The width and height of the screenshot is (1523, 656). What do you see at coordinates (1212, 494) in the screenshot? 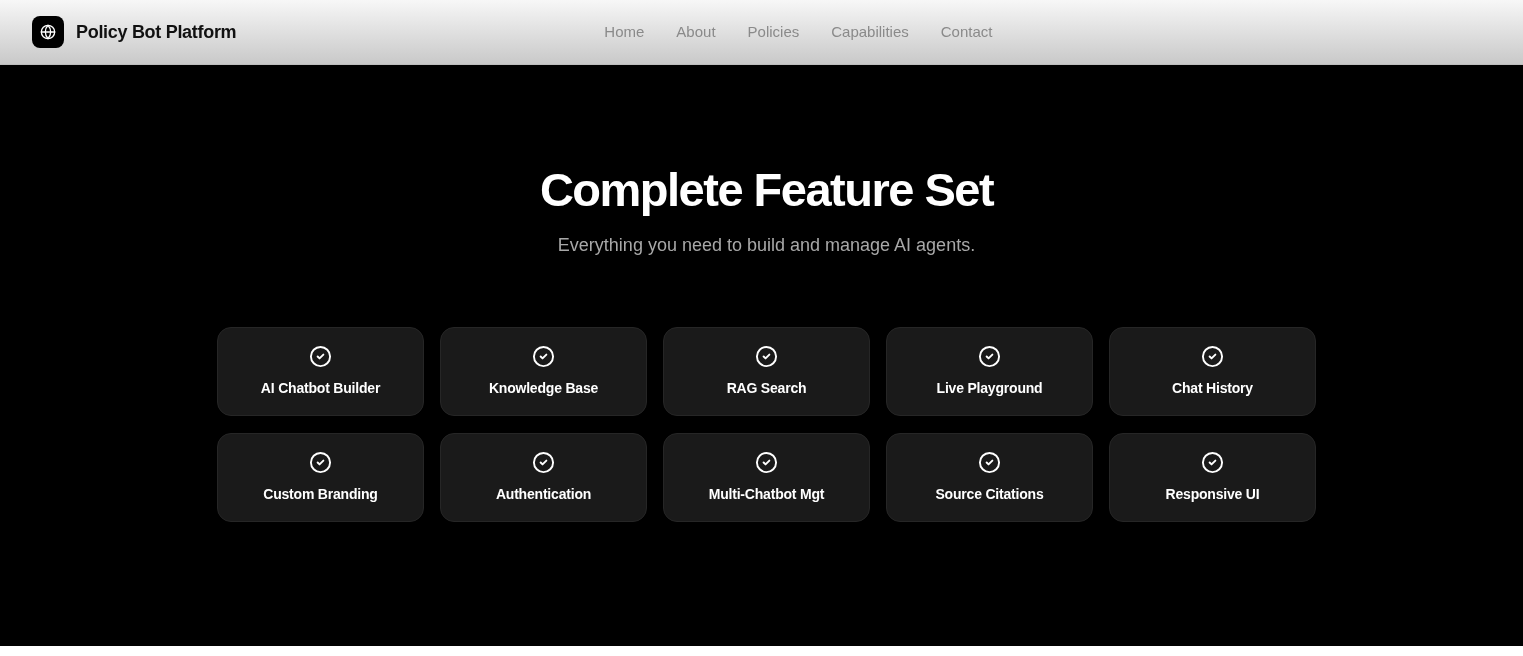
I see `feature-label: Responsive UI` at bounding box center [1212, 494].